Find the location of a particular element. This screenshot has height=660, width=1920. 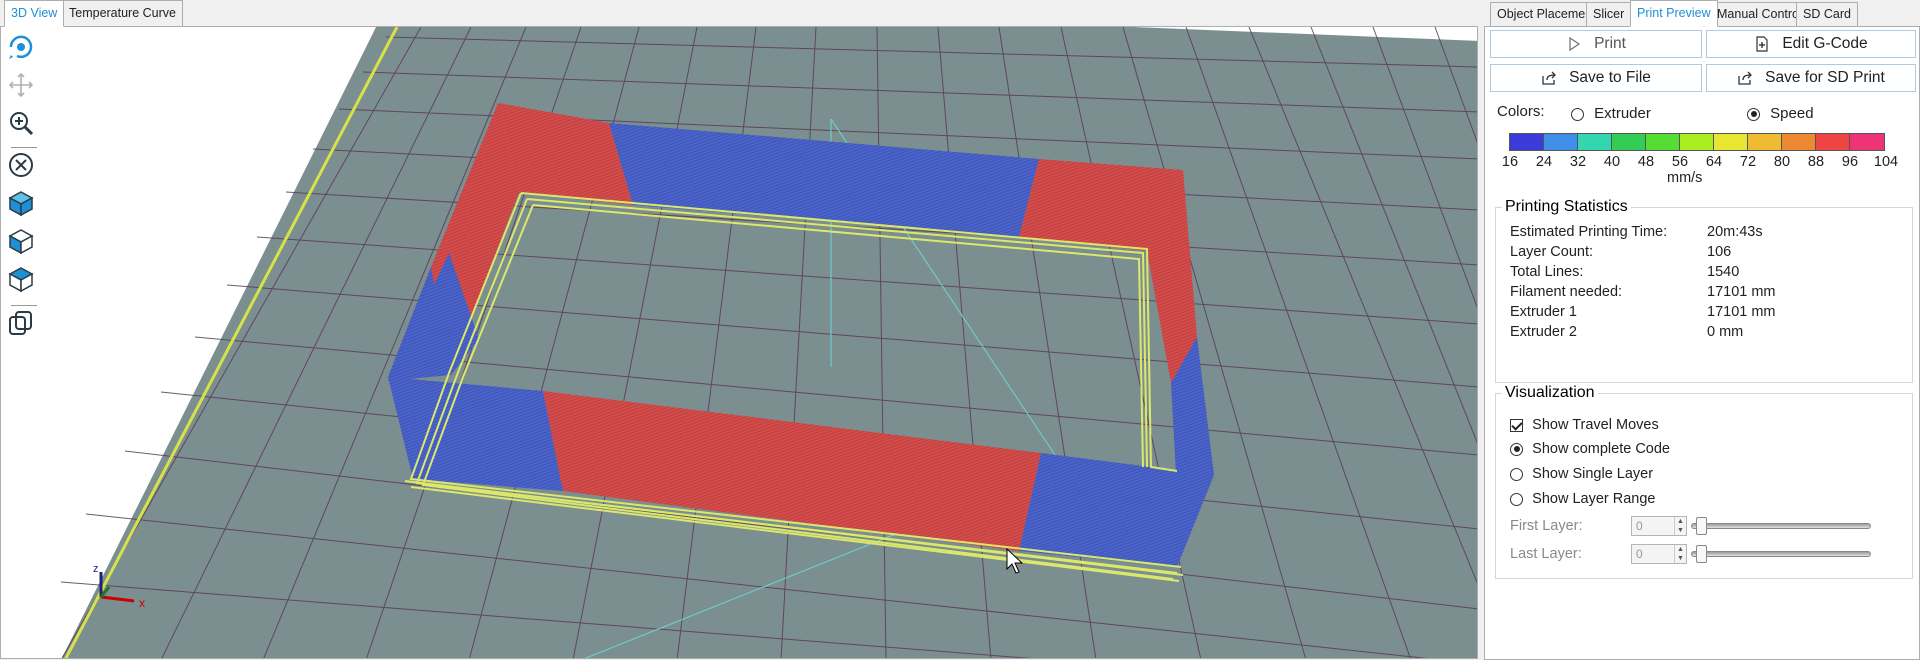

scale-value: 80 is located at coordinates (1782, 162).